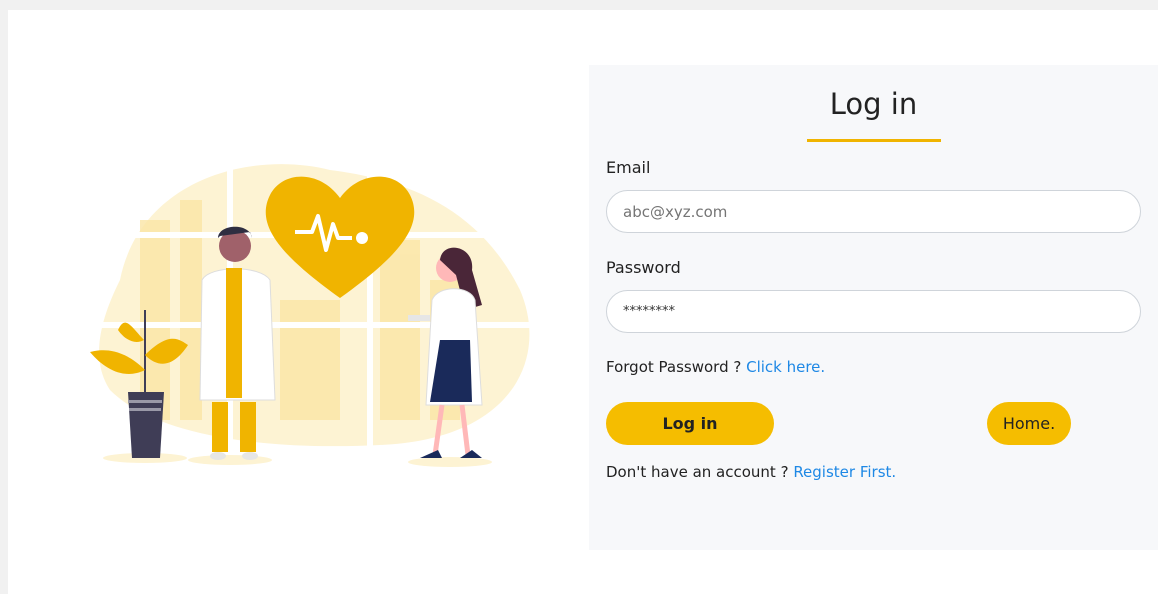 This screenshot has width=1158, height=594. Describe the element at coordinates (676, 367) in the screenshot. I see `forgot-password-text: Forgot Password ?` at that location.